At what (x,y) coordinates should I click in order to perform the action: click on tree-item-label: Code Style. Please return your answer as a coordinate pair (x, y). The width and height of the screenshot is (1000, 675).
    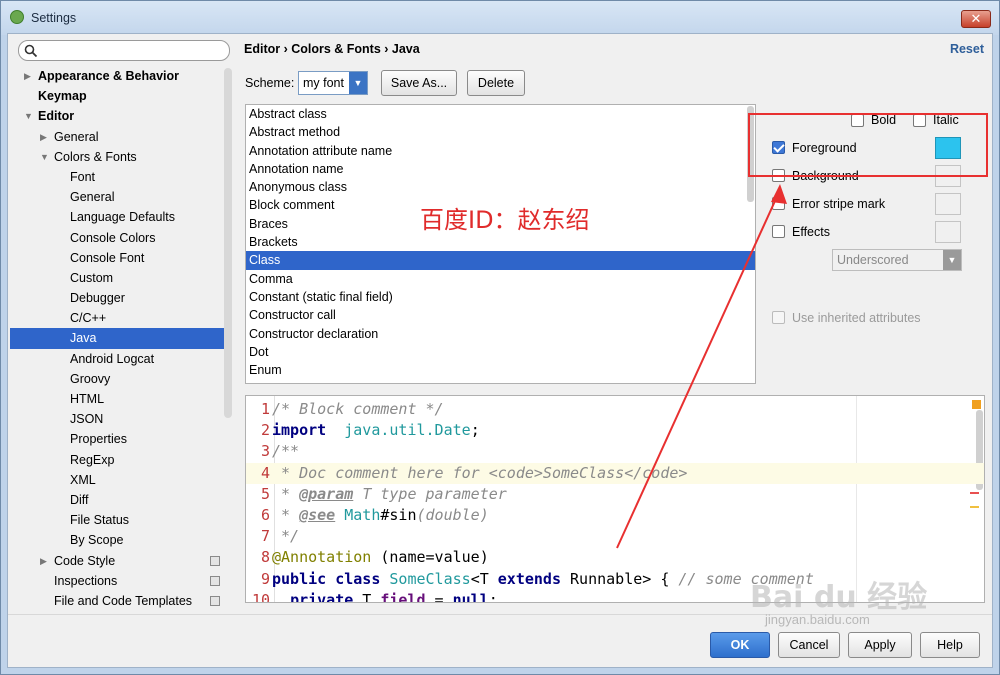
    Looking at the image, I should click on (85, 560).